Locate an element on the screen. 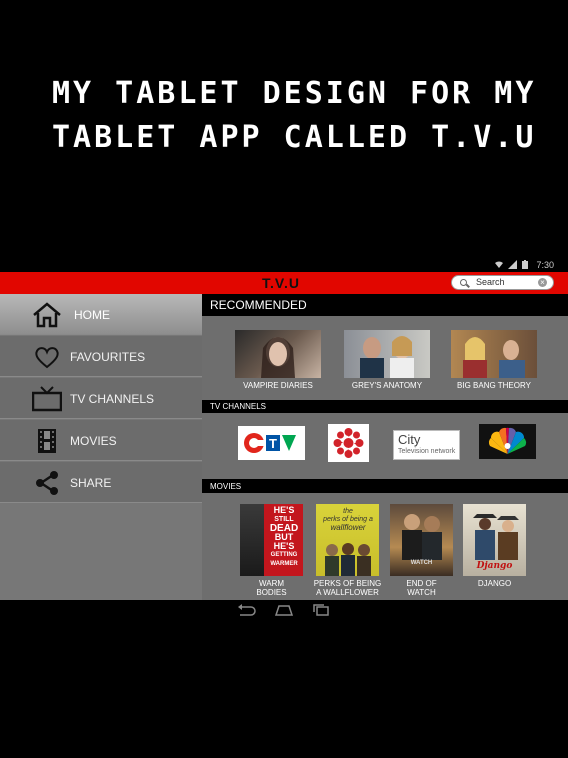 This screenshot has height=758, width=568. back-icon is located at coordinates (246, 610).